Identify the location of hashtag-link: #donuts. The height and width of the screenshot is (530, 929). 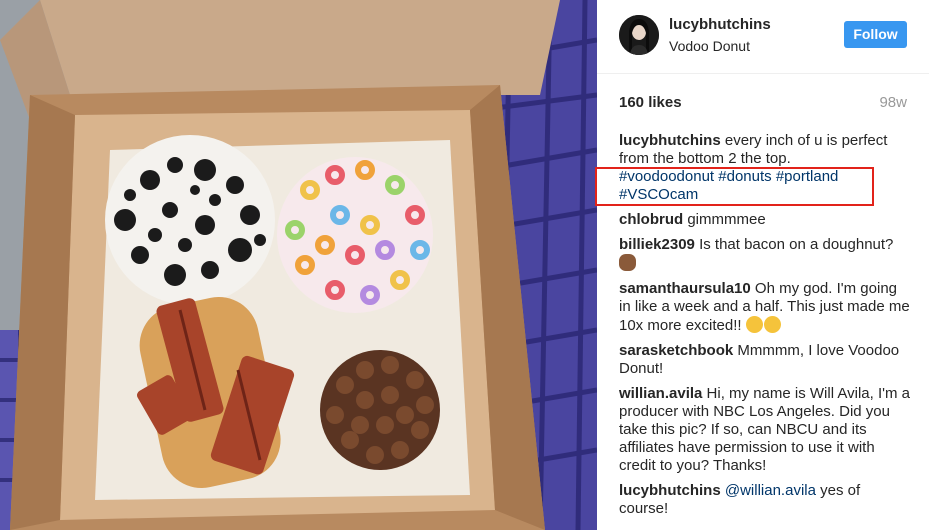
(744, 176).